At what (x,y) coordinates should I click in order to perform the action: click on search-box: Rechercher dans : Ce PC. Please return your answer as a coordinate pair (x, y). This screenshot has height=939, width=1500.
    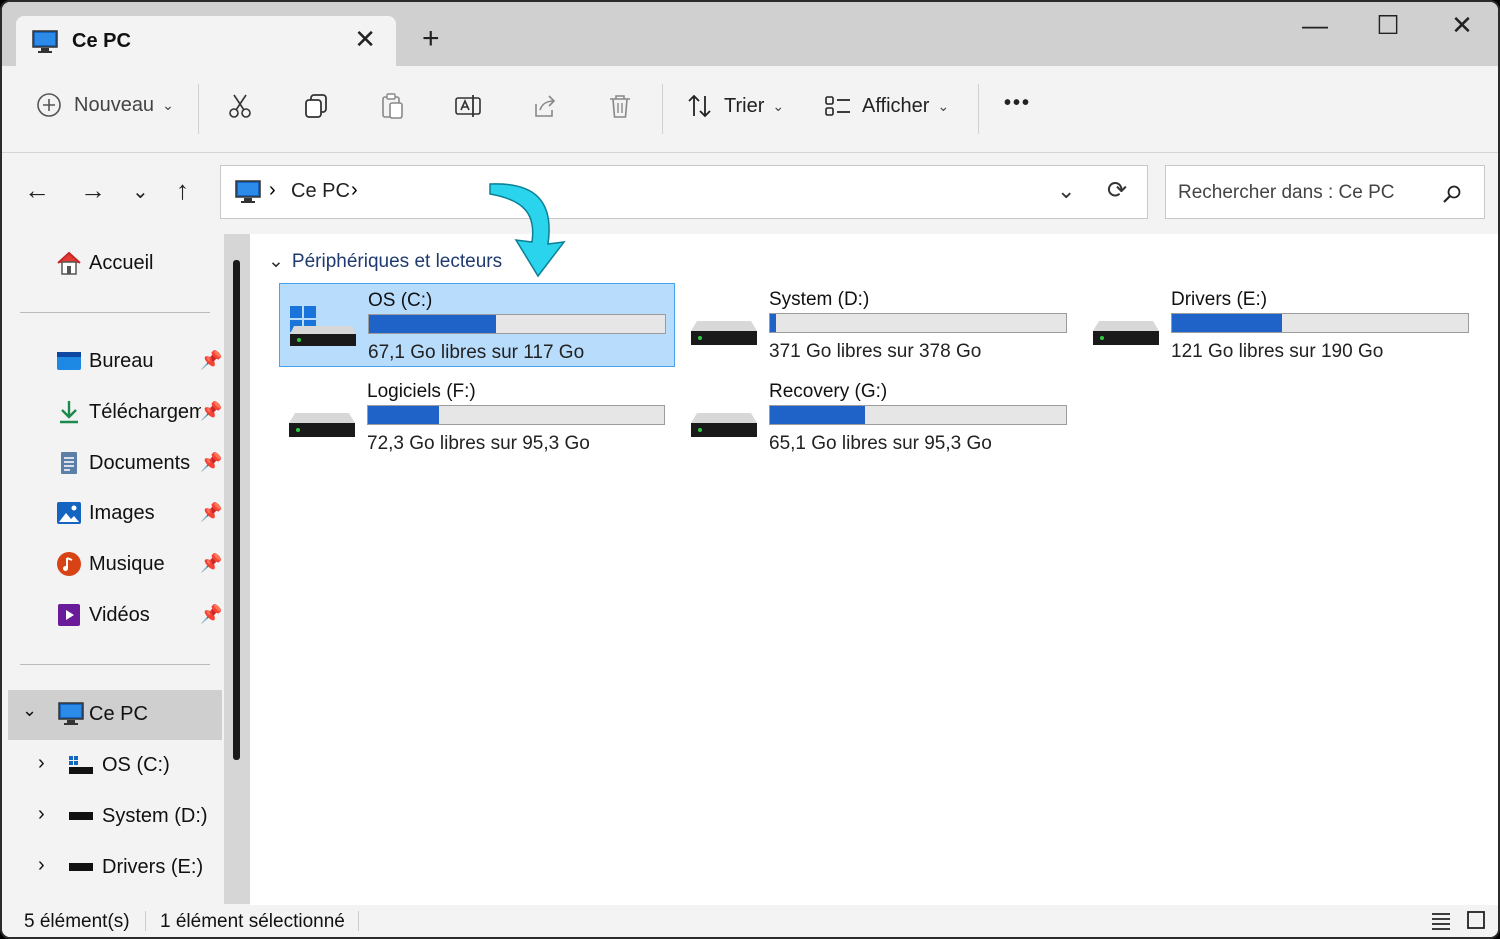
    Looking at the image, I should click on (1325, 192).